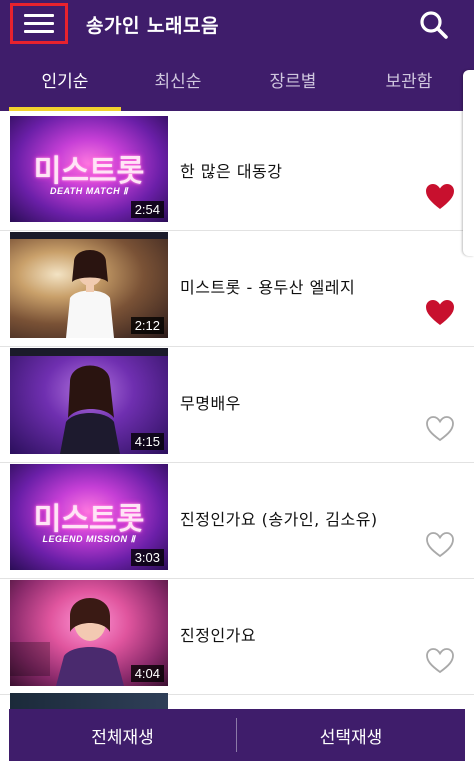  Describe the element at coordinates (178, 79) in the screenshot. I see `tab-latest: 최신순` at that location.